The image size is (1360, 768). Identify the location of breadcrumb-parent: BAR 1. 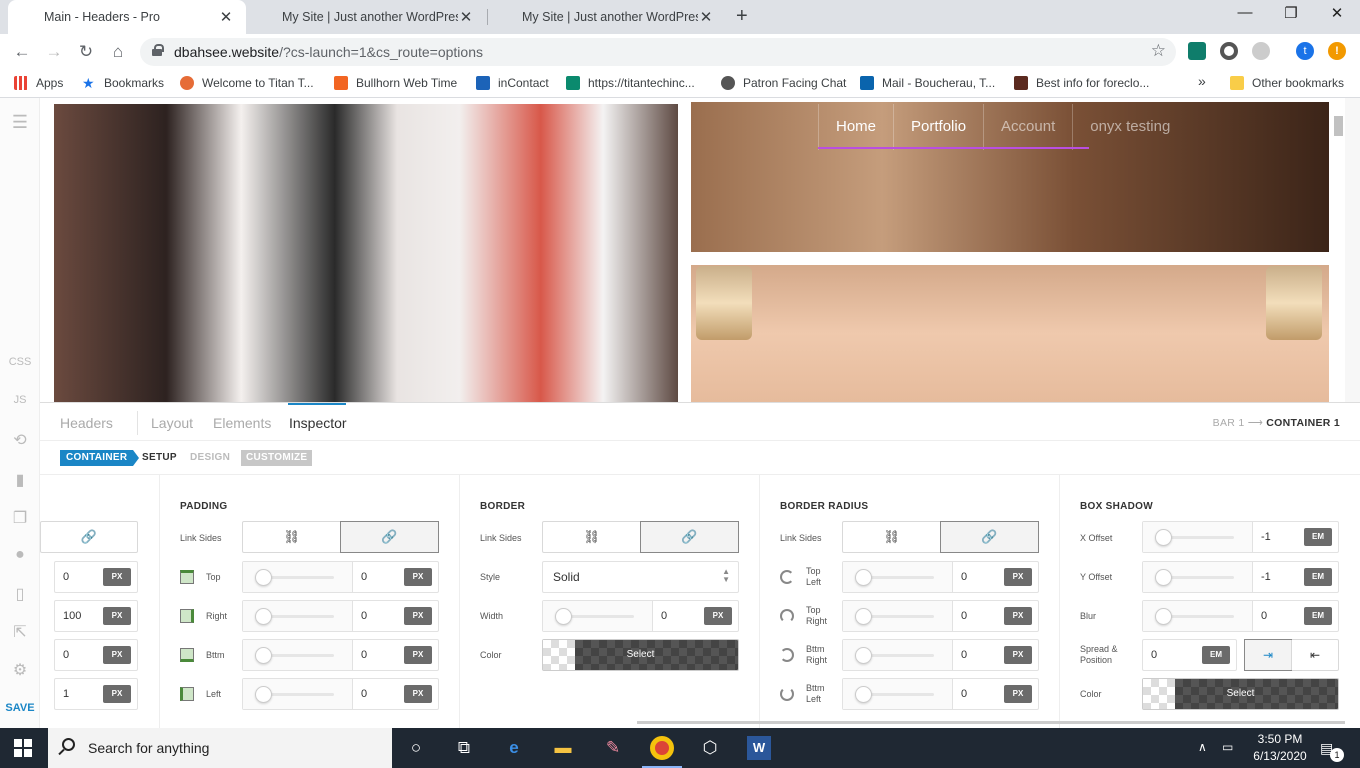
(1229, 423).